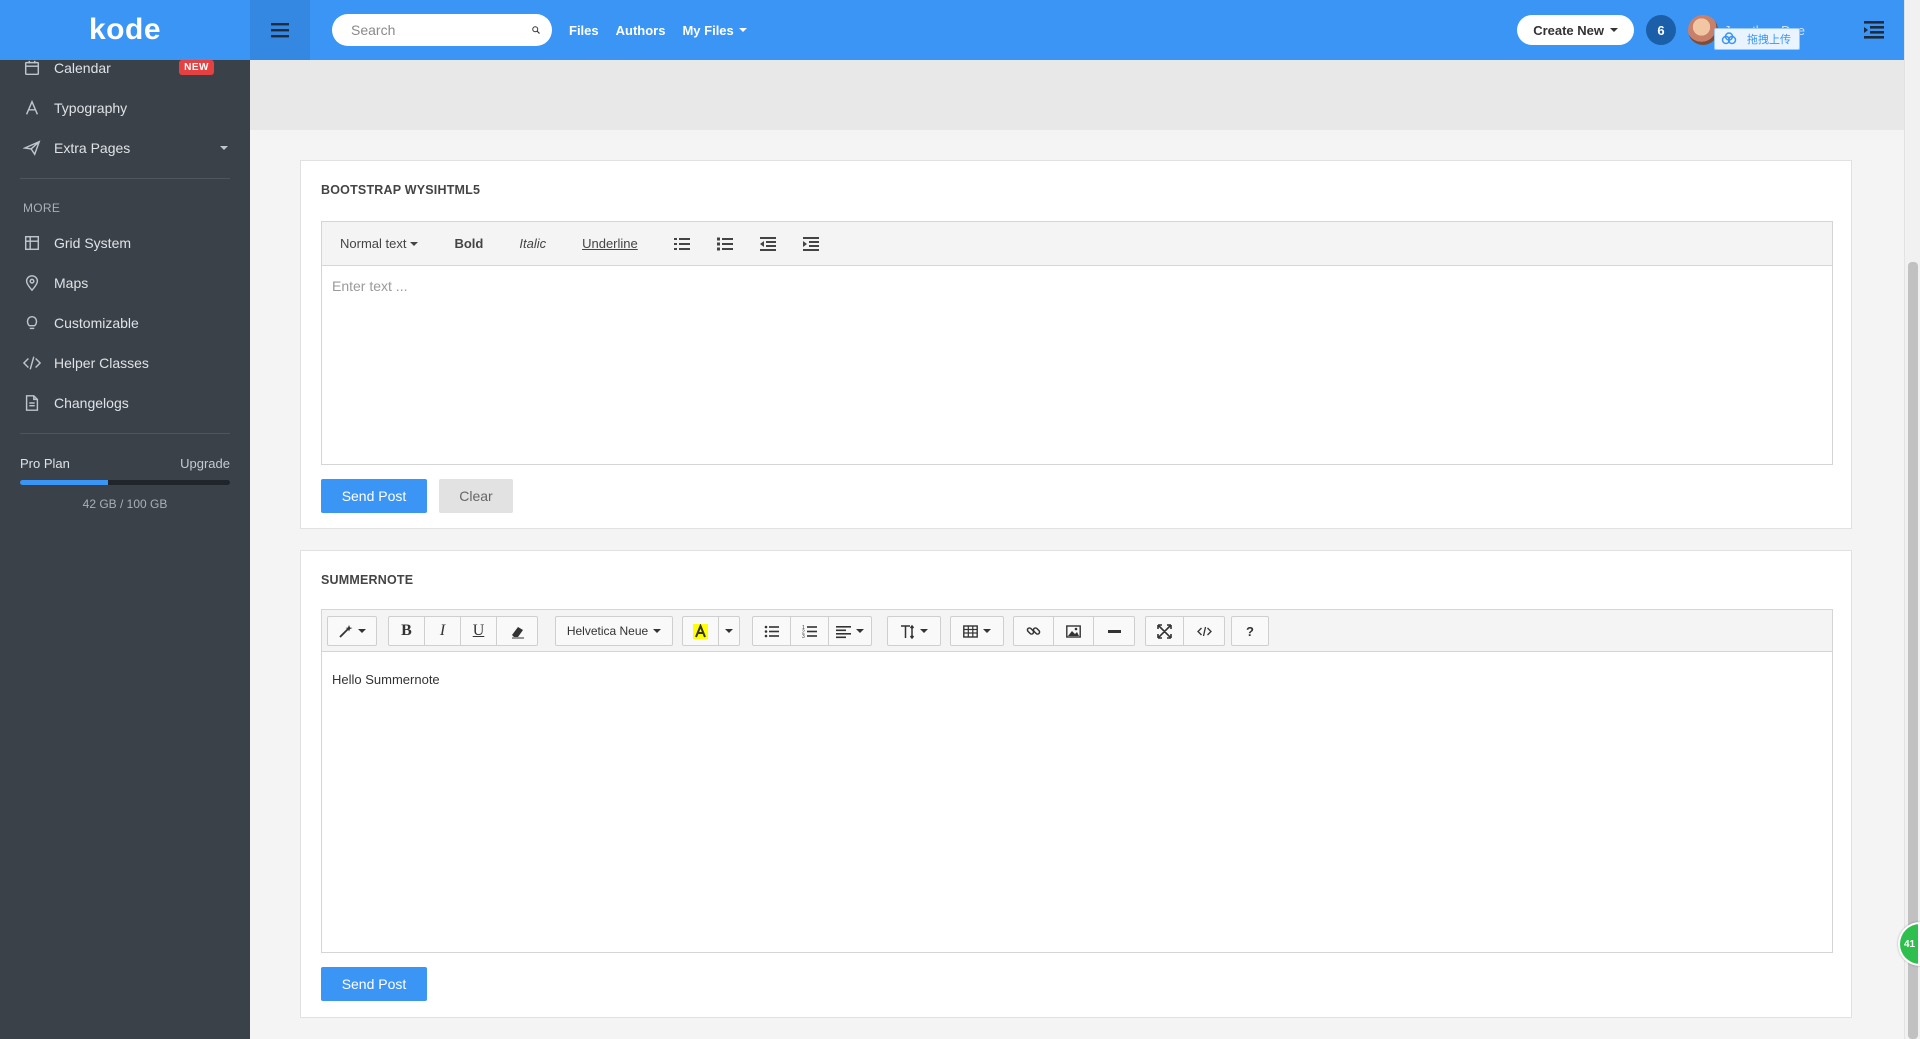 This screenshot has width=1920, height=1039. I want to click on sidebar-item-helper-classes: Helper Classes, so click(125, 363).